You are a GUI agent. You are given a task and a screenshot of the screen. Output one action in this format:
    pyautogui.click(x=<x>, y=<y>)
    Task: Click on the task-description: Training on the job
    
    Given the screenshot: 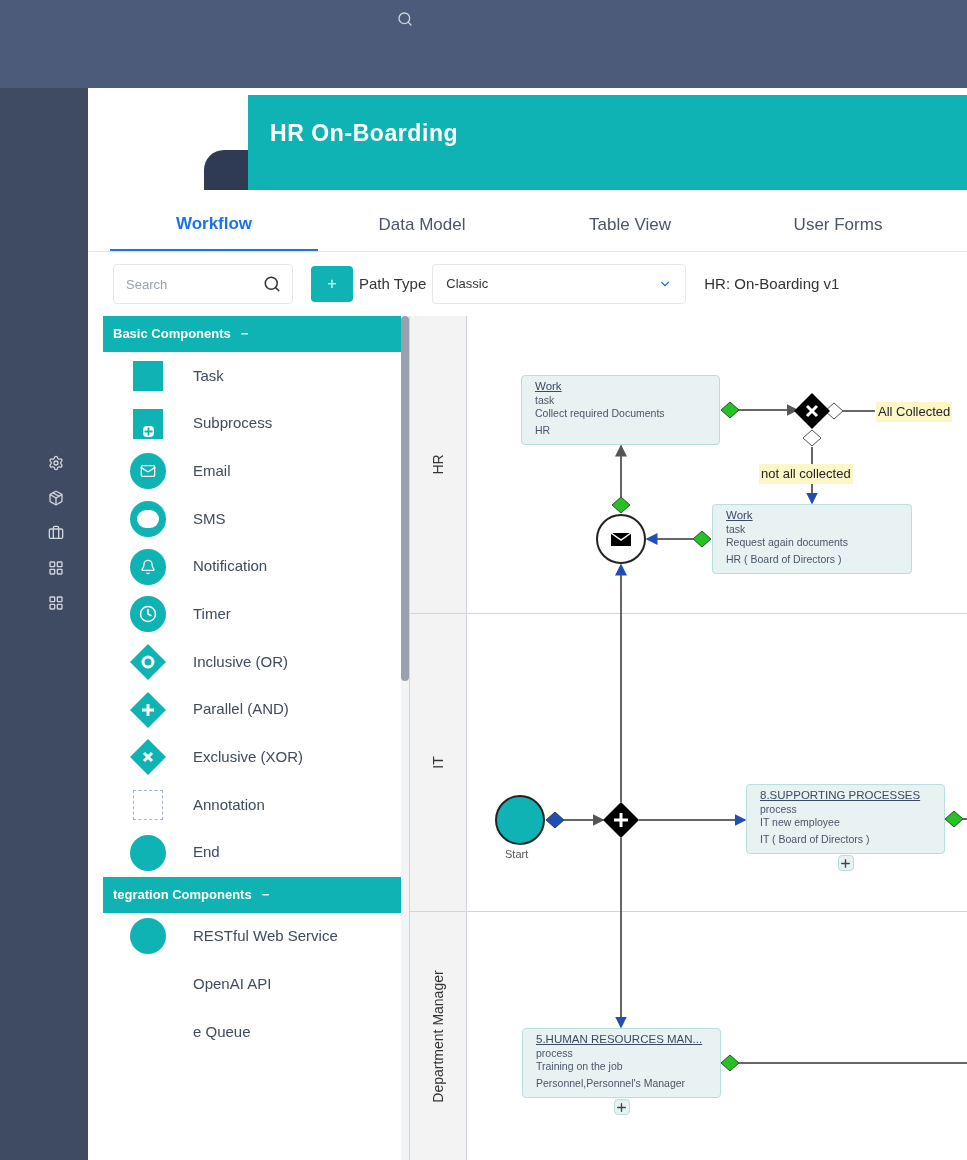 What is the action you would take?
    pyautogui.click(x=580, y=1066)
    